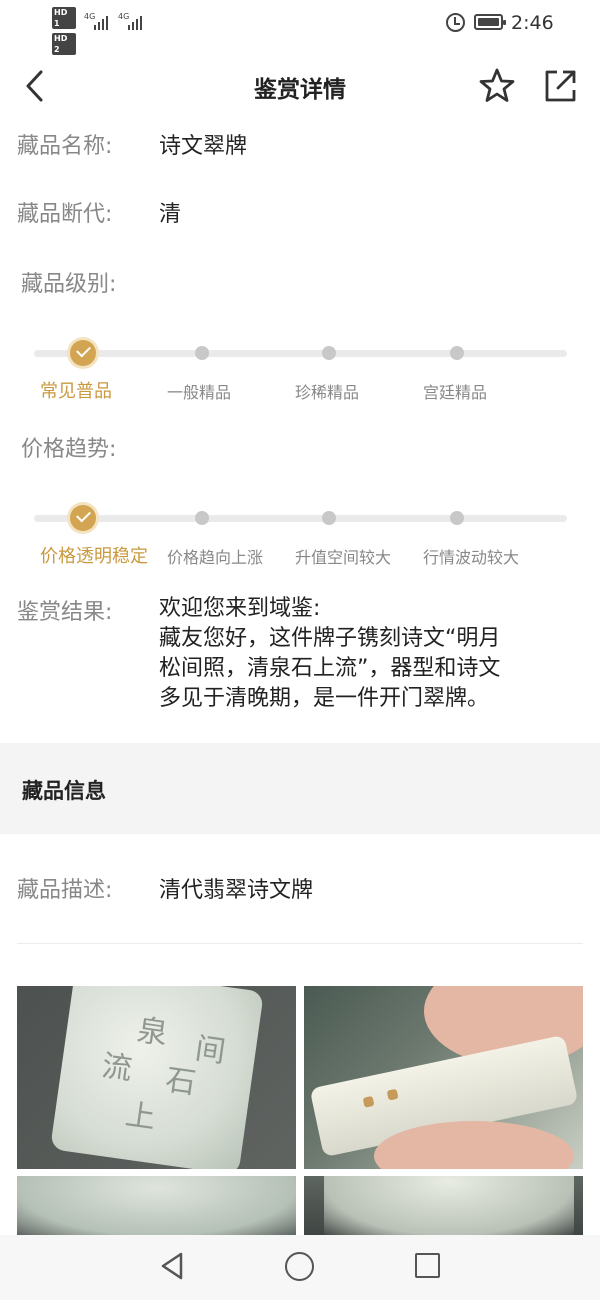 The height and width of the screenshot is (1300, 600). I want to click on sim1-badge: HD 1, so click(64, 18).